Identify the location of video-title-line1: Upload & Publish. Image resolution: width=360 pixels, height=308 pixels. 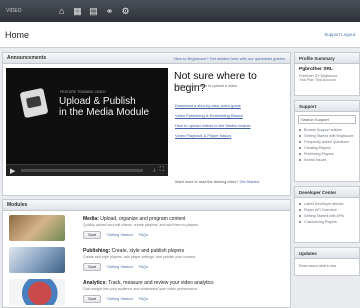
(97, 101).